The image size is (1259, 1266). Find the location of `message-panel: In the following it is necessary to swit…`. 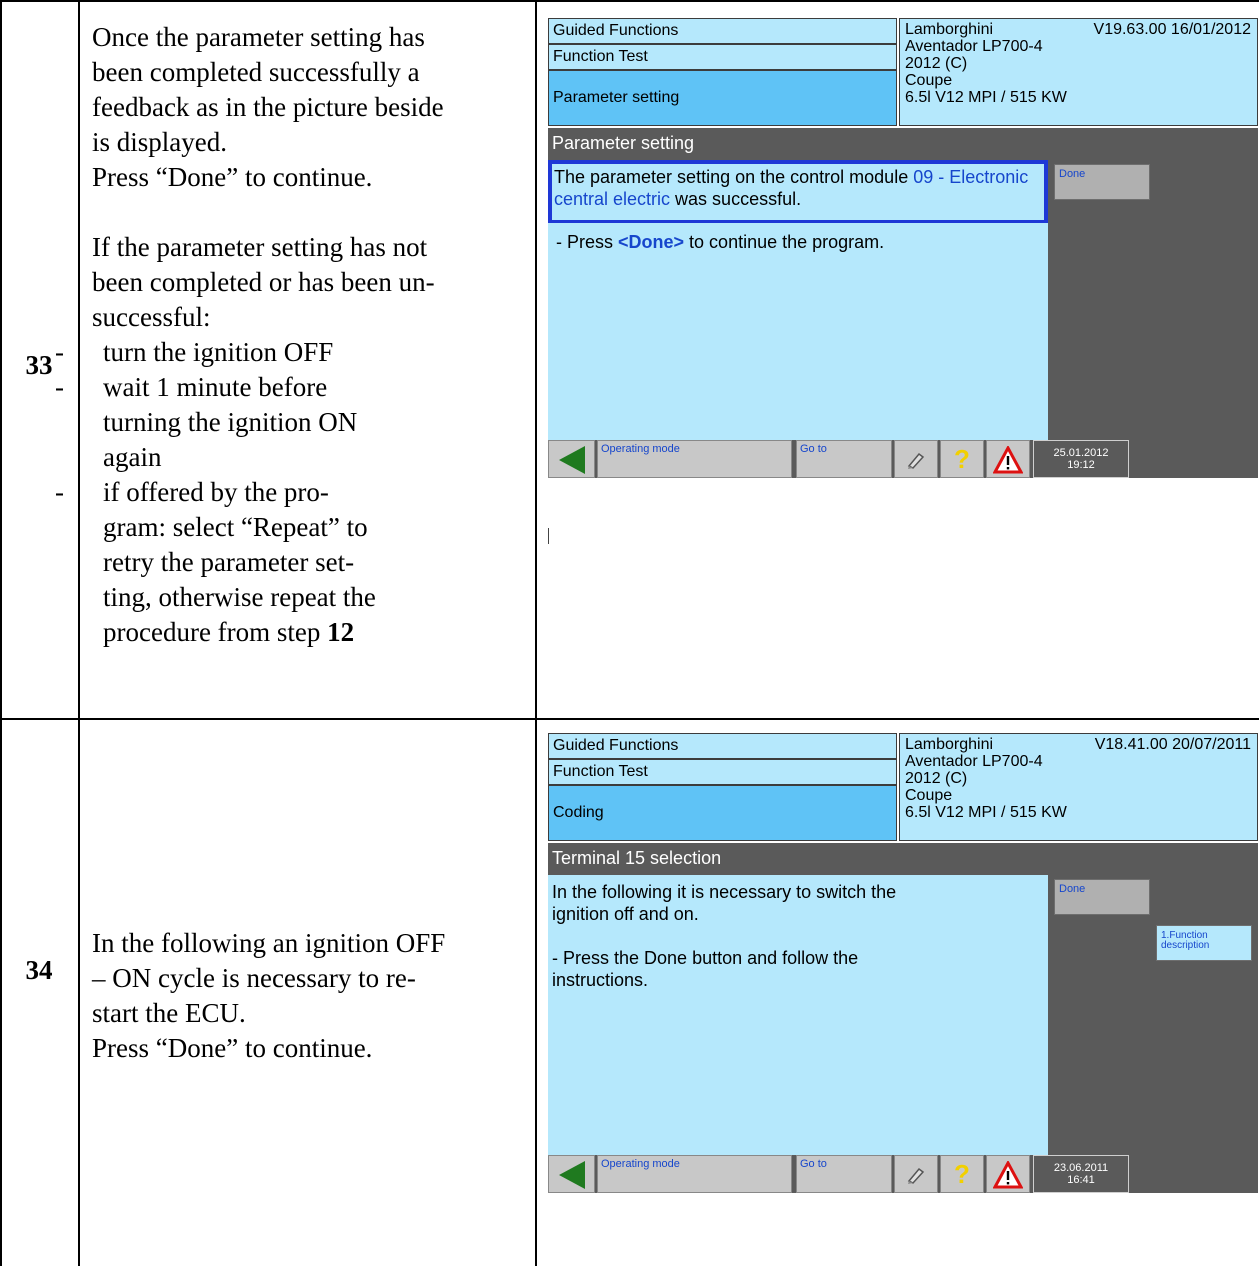

message-panel: In the following it is necessary to swit… is located at coordinates (798, 1015).